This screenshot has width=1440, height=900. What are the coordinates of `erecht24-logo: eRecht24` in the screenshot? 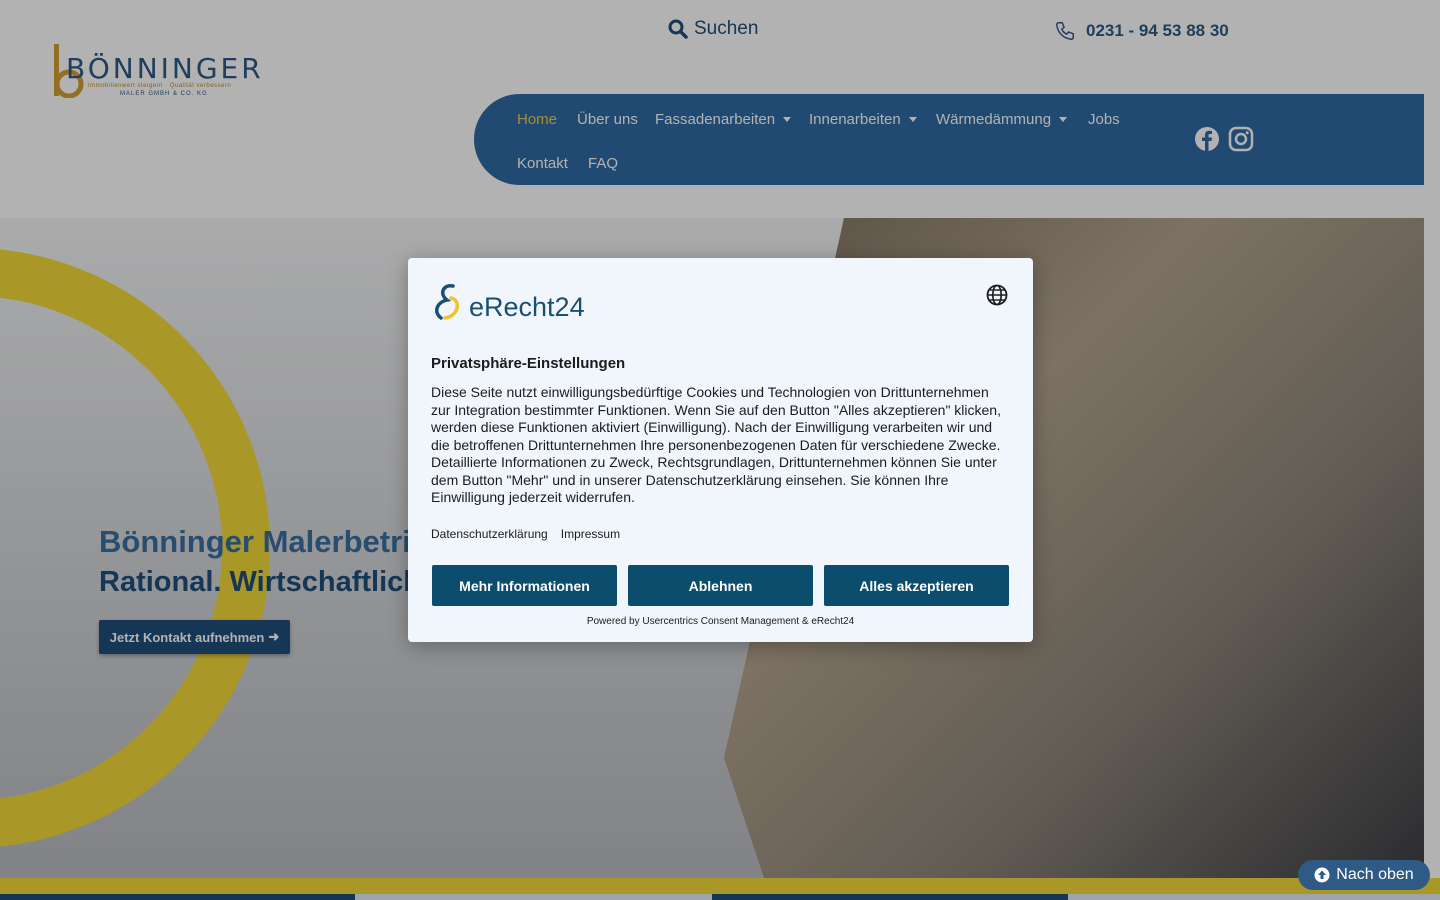 It's located at (508, 302).